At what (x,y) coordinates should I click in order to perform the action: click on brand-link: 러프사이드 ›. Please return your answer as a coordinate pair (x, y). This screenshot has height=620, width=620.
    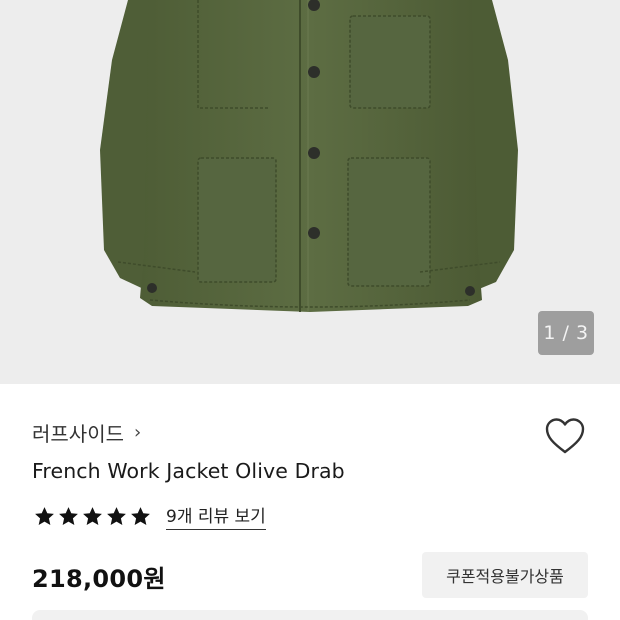
    Looking at the image, I should click on (86, 432).